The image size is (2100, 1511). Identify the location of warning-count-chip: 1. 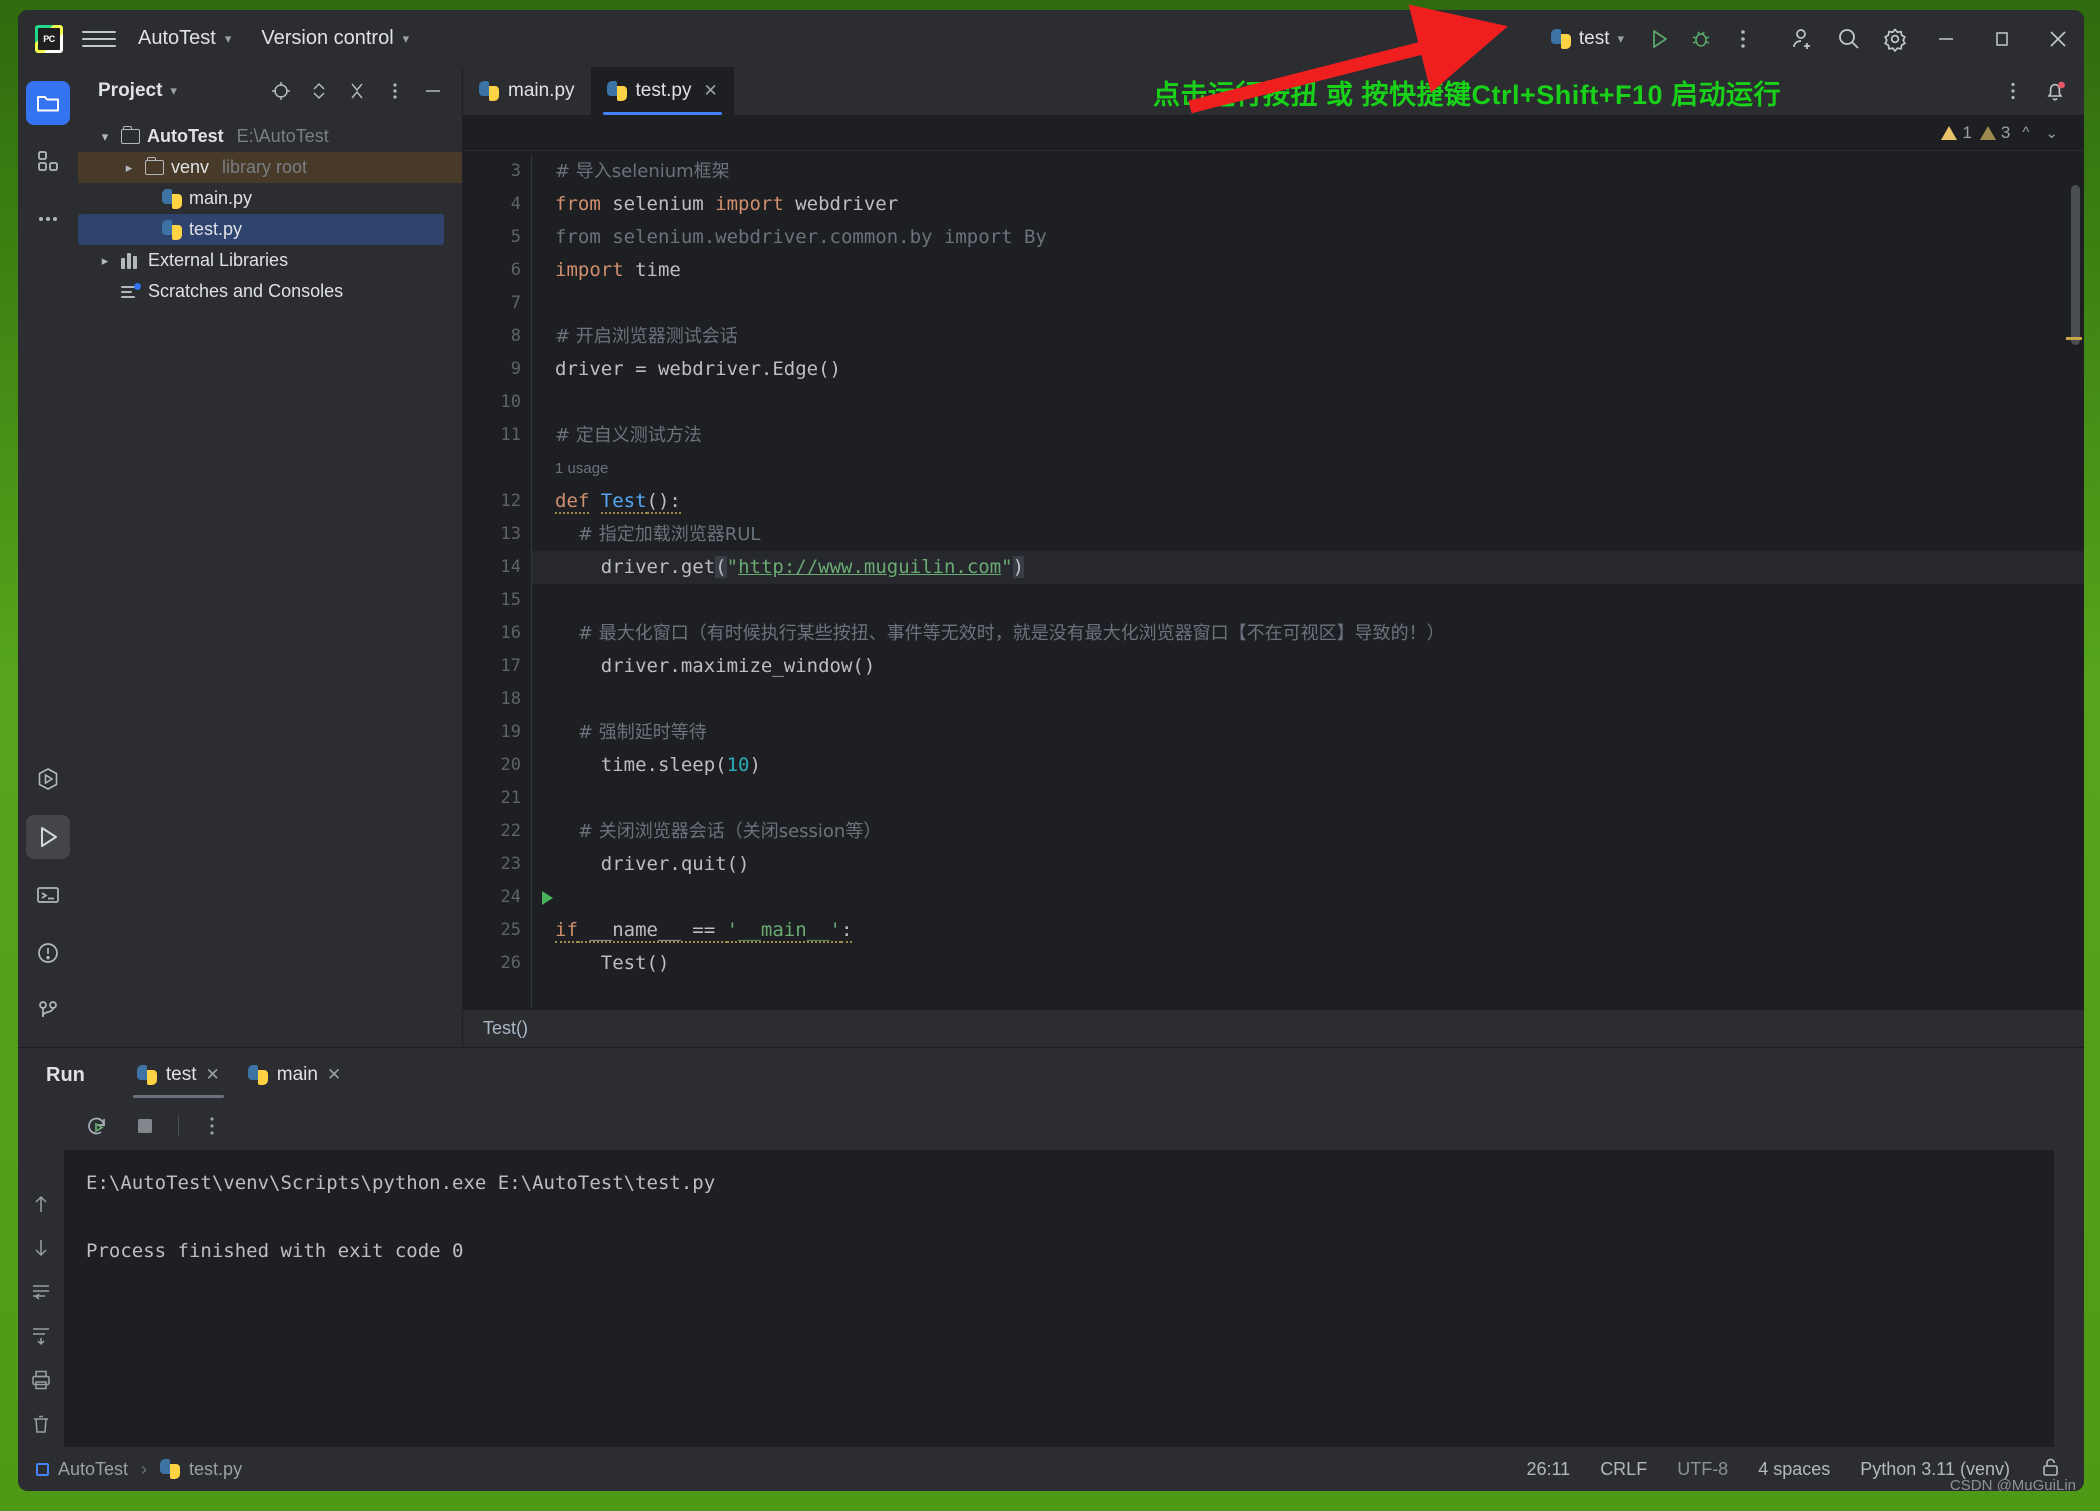
(1956, 132).